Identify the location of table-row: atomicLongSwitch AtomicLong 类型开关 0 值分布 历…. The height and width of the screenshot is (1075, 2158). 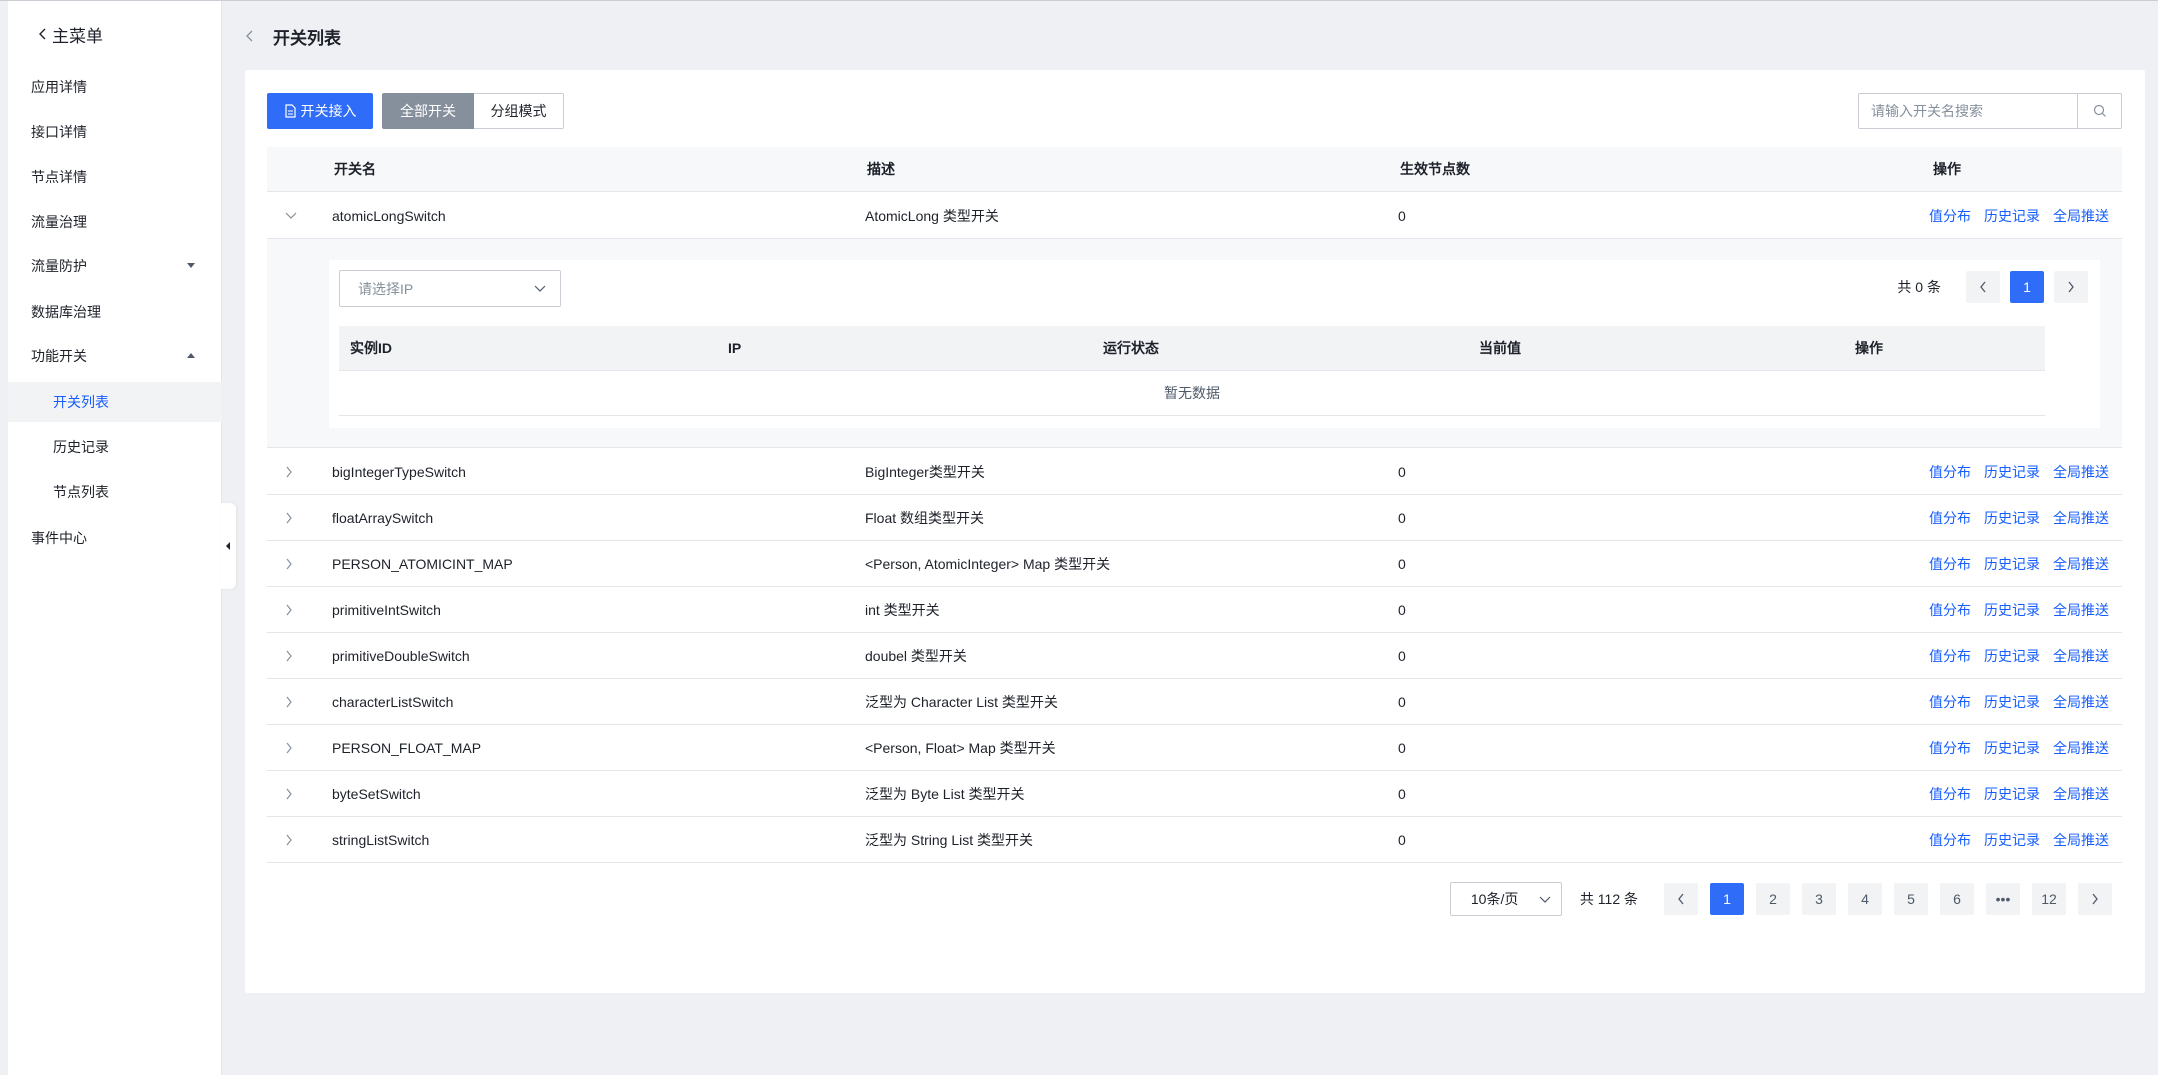
(1194, 216).